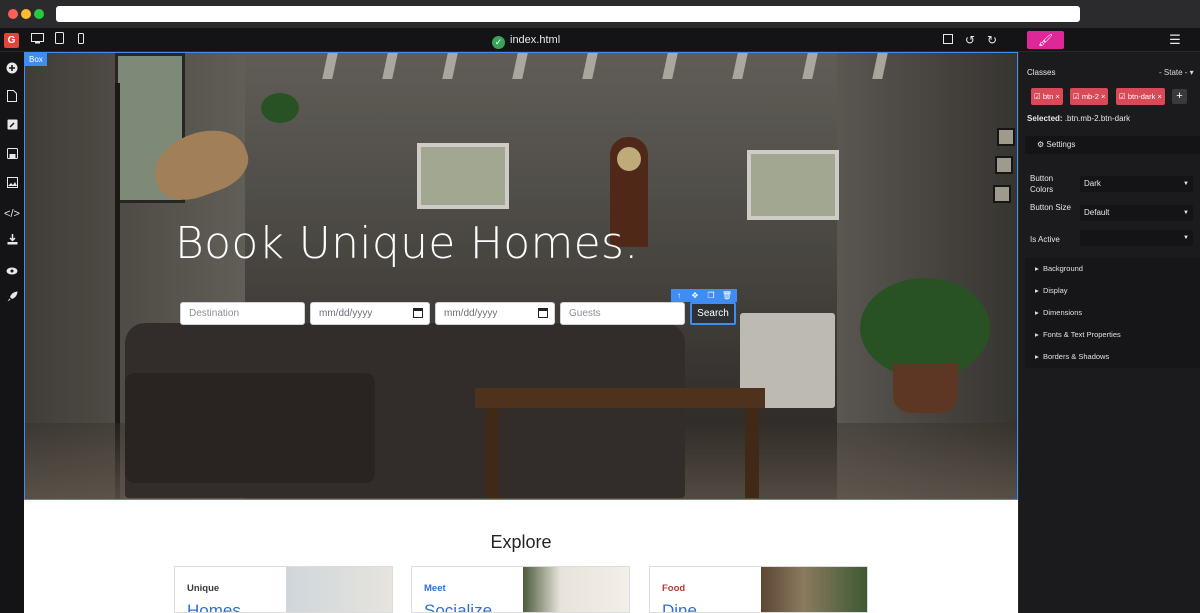  Describe the element at coordinates (1092, 183) in the screenshot. I see `select-value: Dark` at that location.